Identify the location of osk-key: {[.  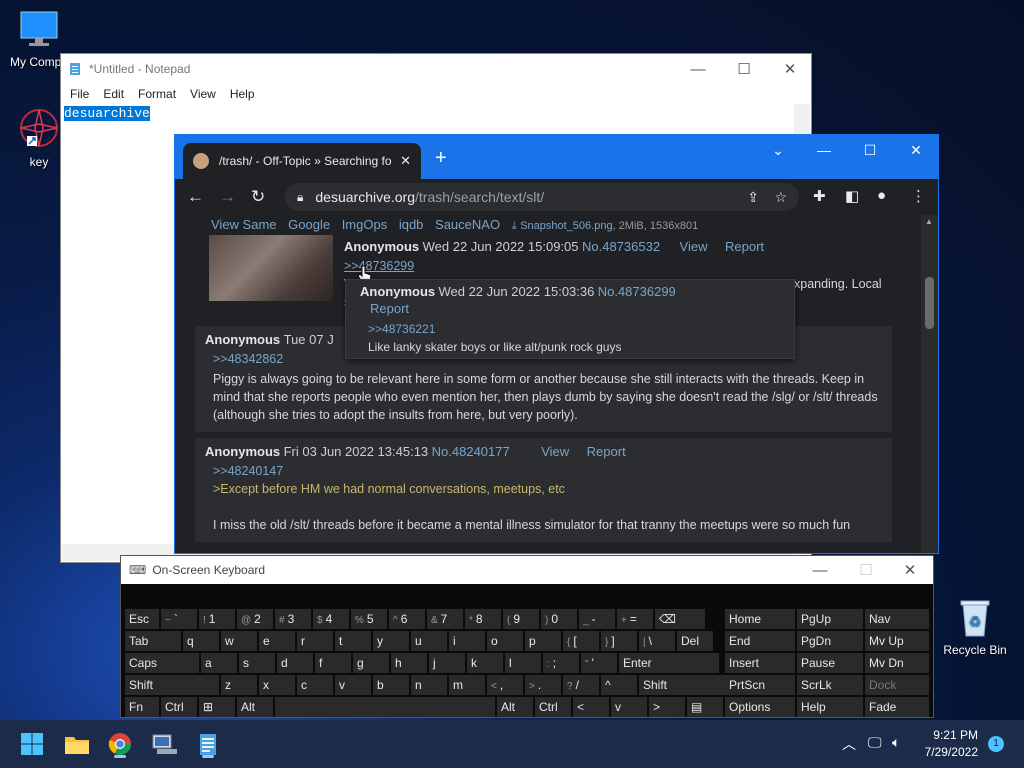
(581, 641).